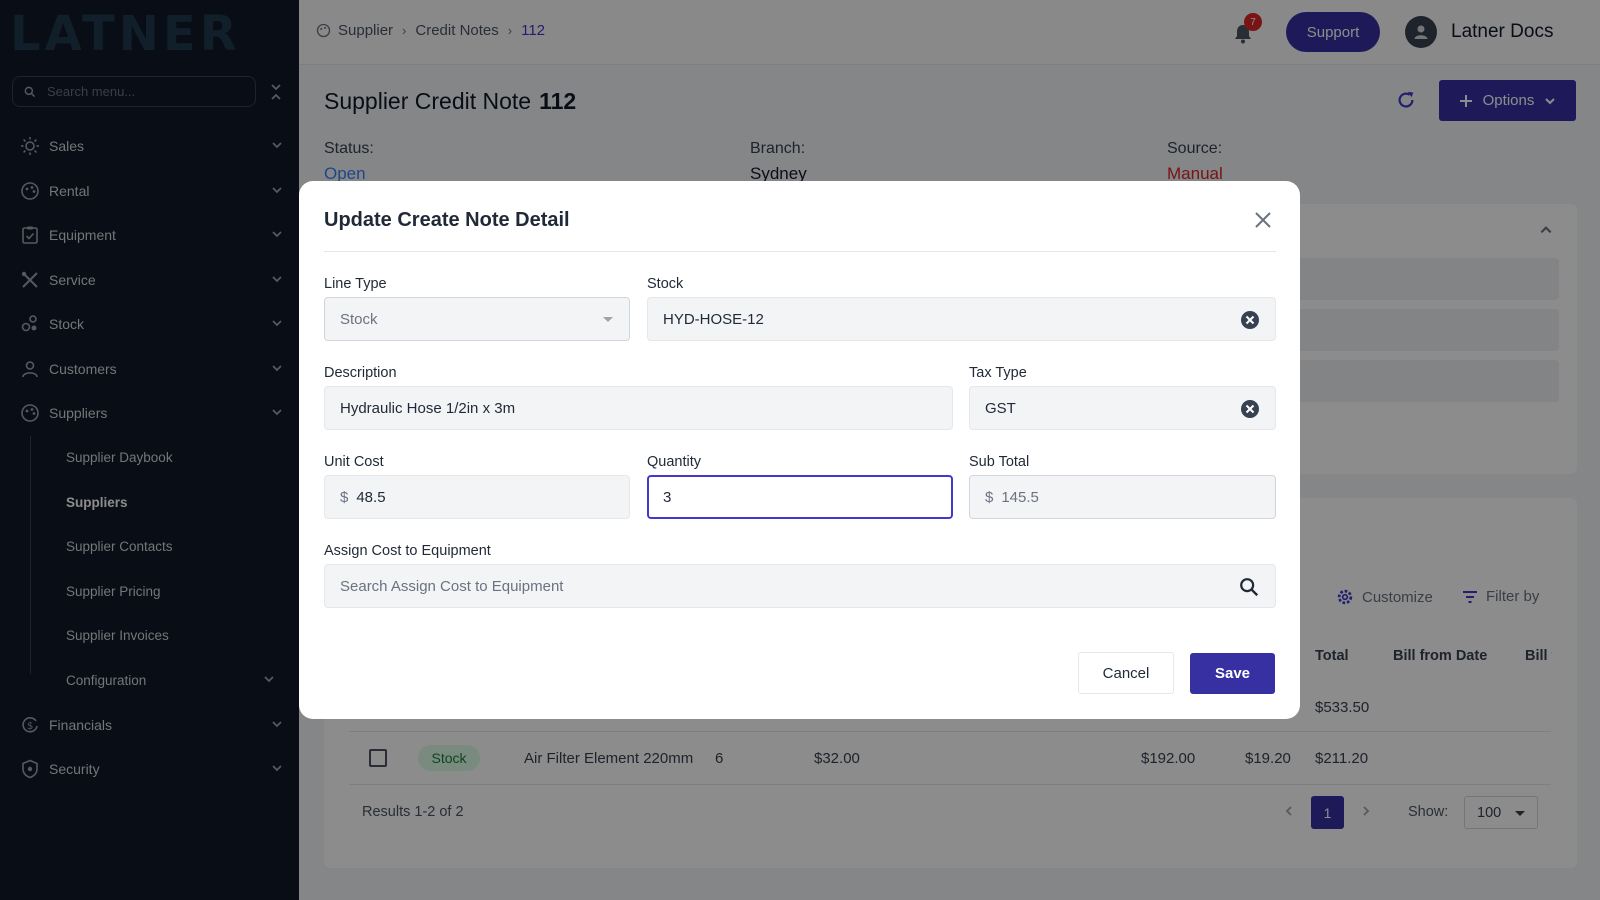 The image size is (1600, 900). What do you see at coordinates (477, 497) in the screenshot?
I see `unit-cost-input: $ 48.5` at bounding box center [477, 497].